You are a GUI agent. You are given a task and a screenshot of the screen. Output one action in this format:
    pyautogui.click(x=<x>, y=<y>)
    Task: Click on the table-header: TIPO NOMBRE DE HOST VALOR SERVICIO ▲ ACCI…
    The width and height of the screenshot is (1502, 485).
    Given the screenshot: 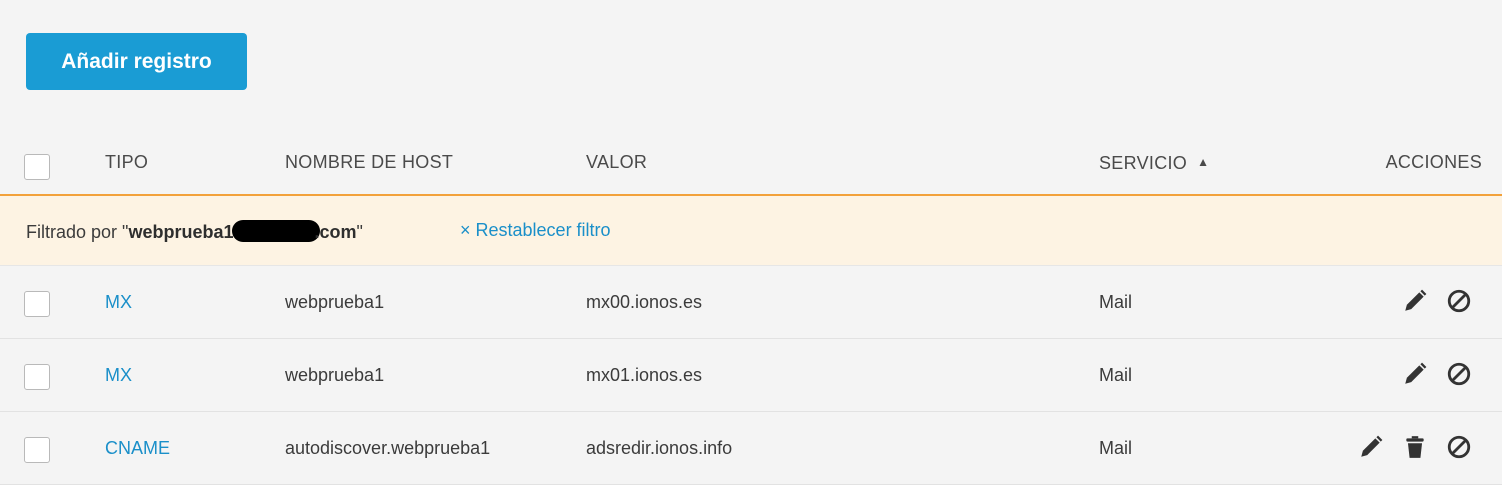 What is the action you would take?
    pyautogui.click(x=751, y=163)
    